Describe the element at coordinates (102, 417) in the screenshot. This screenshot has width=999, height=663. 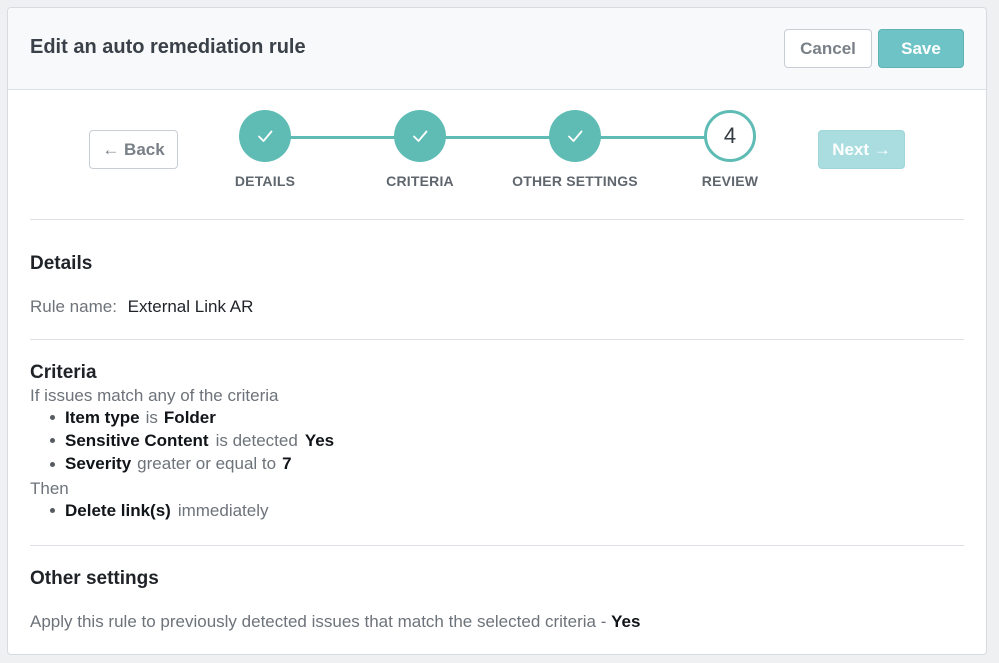
I see `criteria-field: Item type` at that location.